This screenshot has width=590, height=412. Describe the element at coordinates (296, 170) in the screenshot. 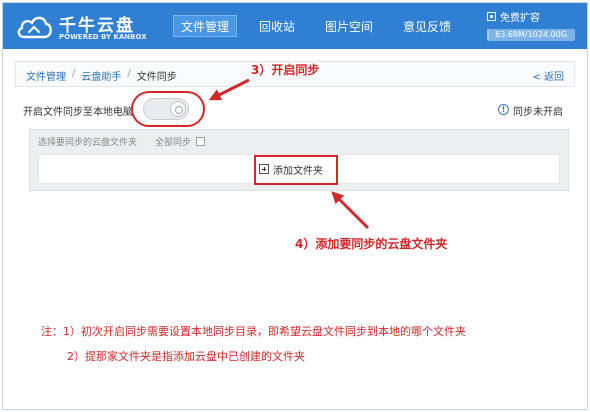

I see `annotation-add-folder-highlight` at that location.